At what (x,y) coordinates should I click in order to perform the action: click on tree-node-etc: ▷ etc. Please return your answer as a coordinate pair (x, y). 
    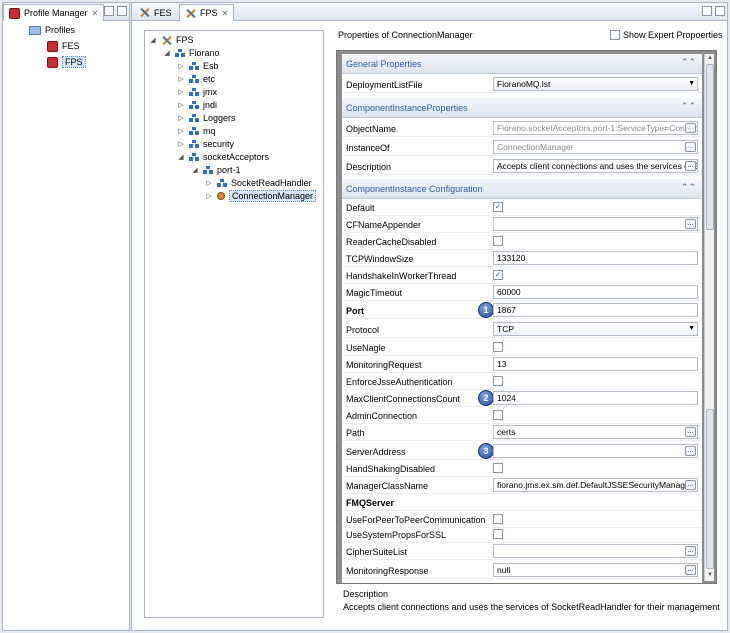
    Looking at the image, I should click on (196, 79).